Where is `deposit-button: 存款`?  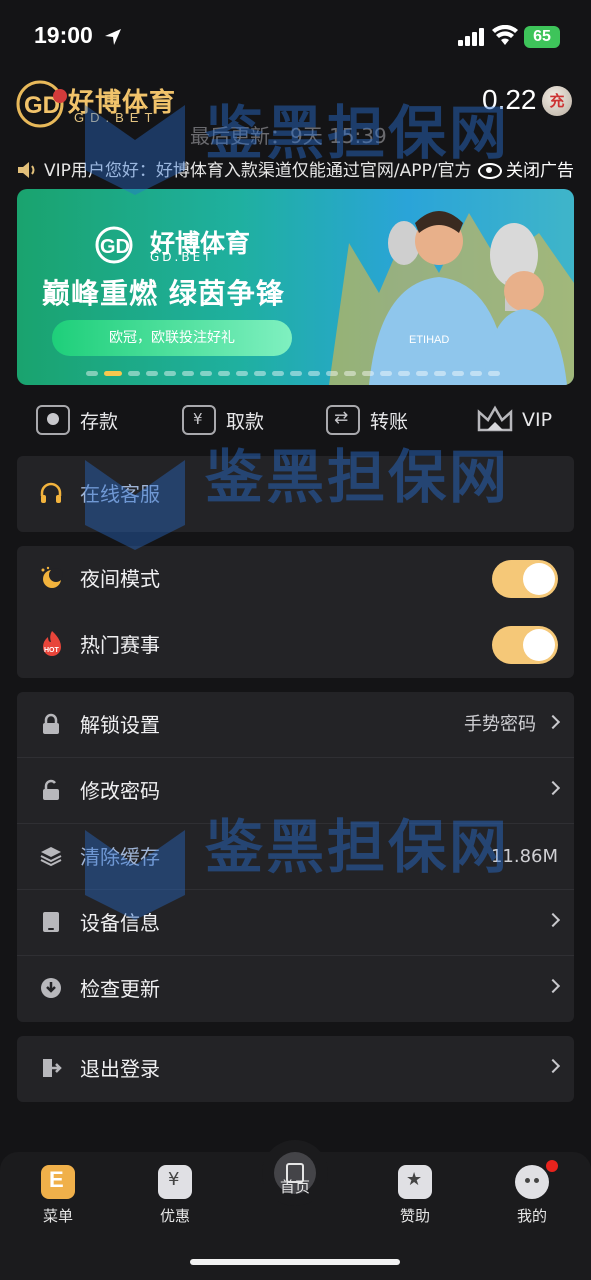 deposit-button: 存款 is located at coordinates (77, 420).